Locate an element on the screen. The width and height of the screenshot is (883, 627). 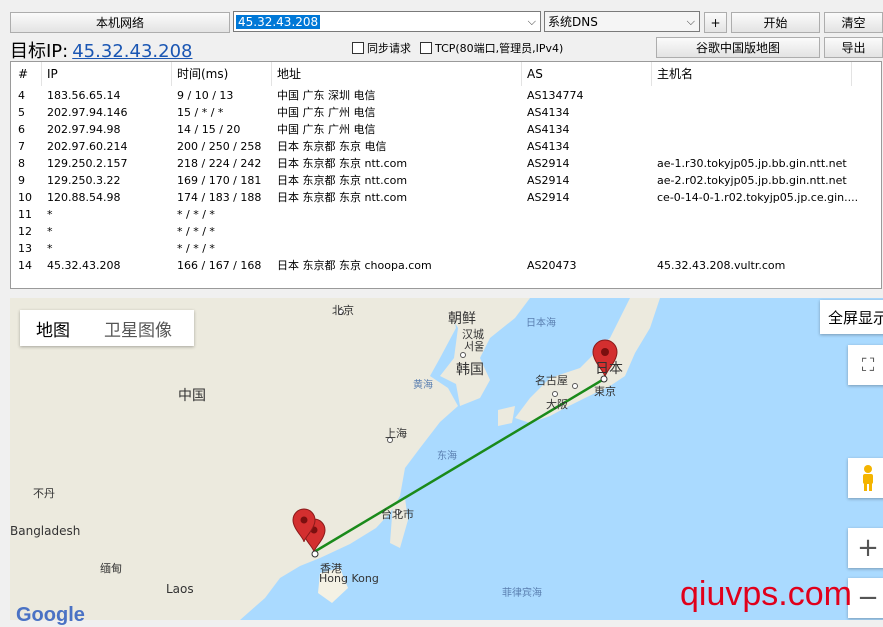
col-header-ip: IP is located at coordinates (52, 74).